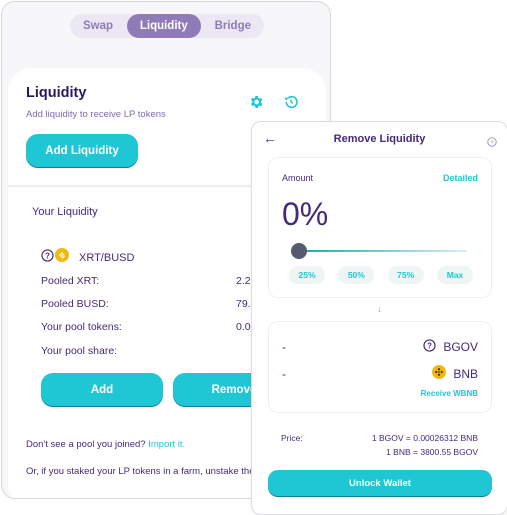  What do you see at coordinates (292, 103) in the screenshot?
I see `history-icon` at bounding box center [292, 103].